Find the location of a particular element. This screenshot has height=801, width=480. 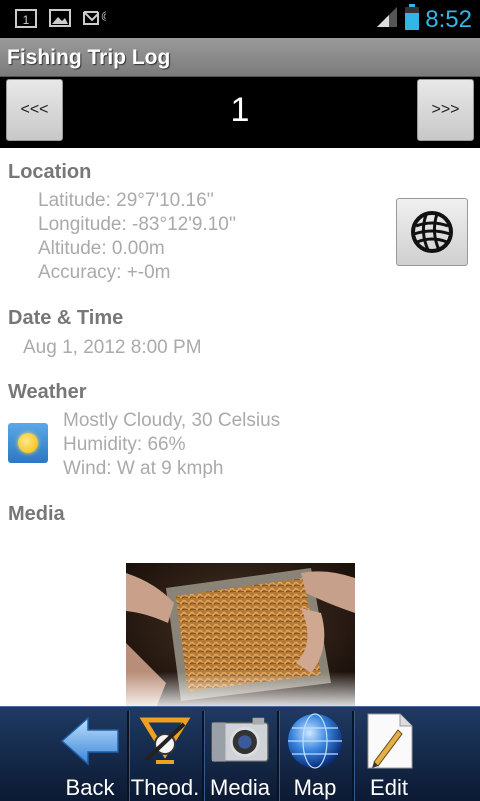

accuracy-text: Accuracy: +-0m is located at coordinates (104, 272).